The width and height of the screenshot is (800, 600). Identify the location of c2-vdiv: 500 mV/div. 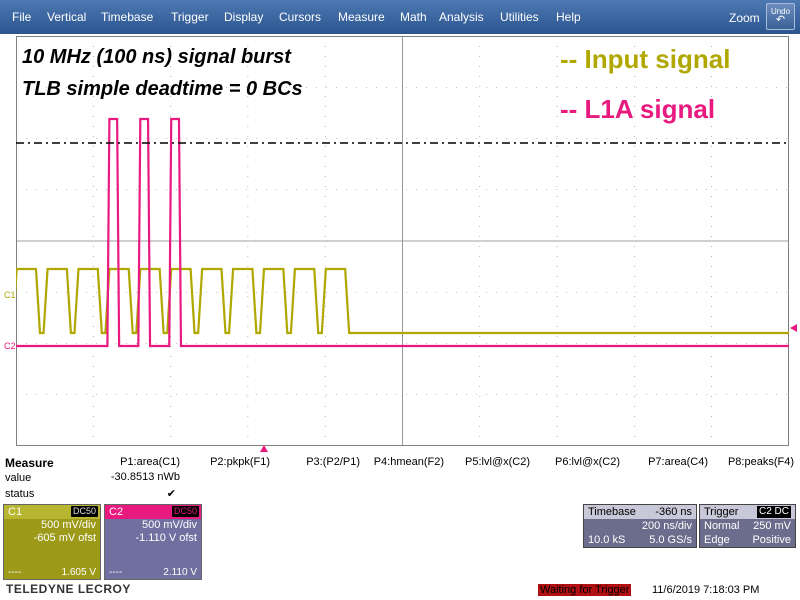
(169, 525).